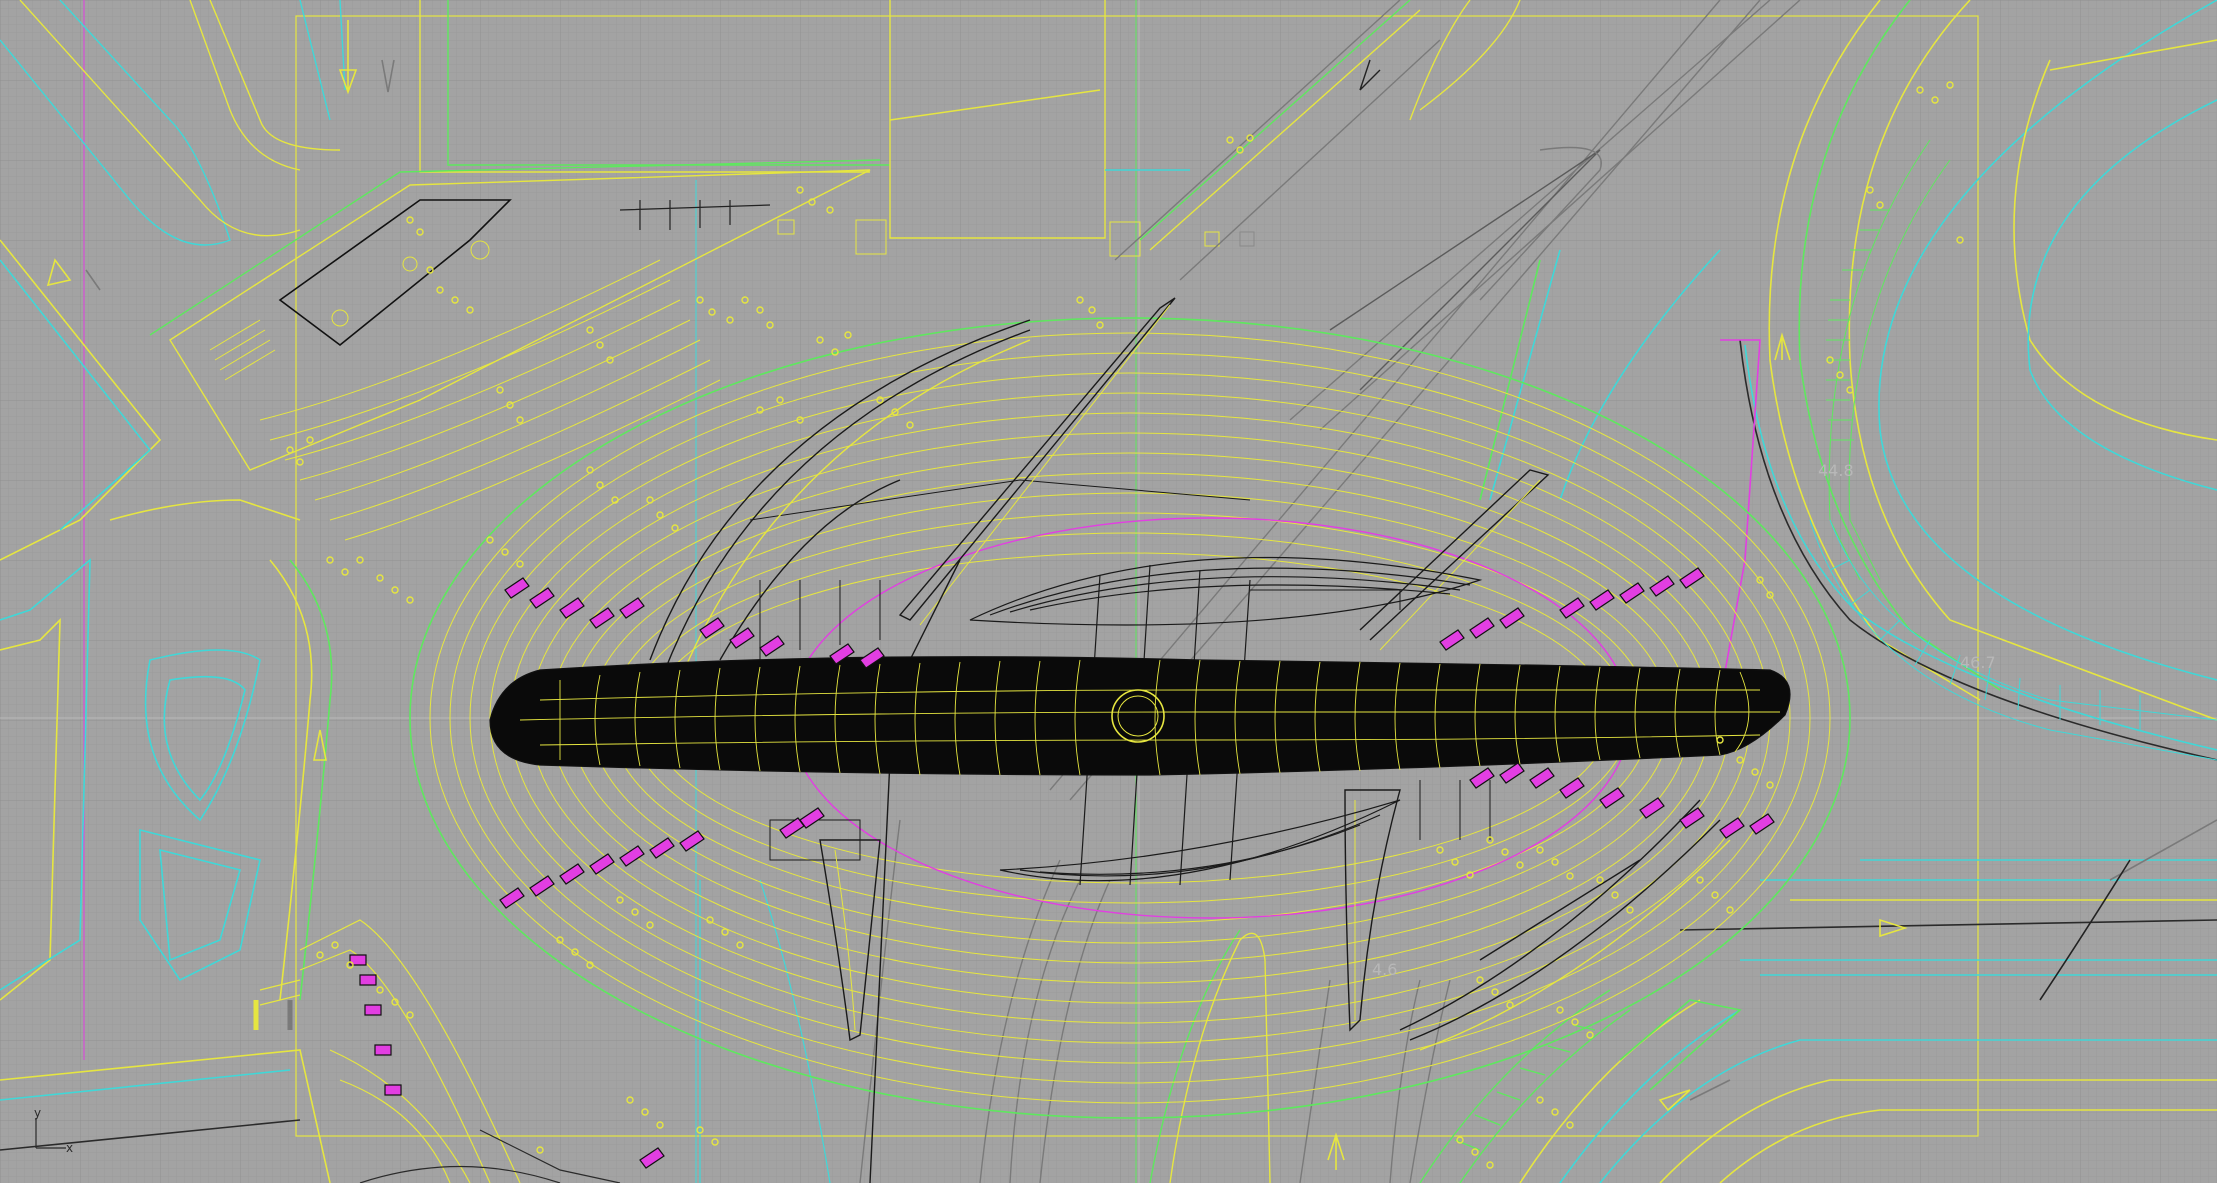 Image resolution: width=2217 pixels, height=1183 pixels. I want to click on dimension-label-lower-center: 4.6, so click(1384, 969).